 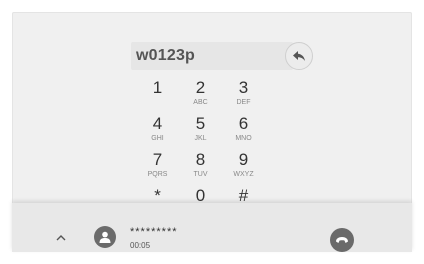 I want to click on hang-up-icon, so click(x=342, y=240).